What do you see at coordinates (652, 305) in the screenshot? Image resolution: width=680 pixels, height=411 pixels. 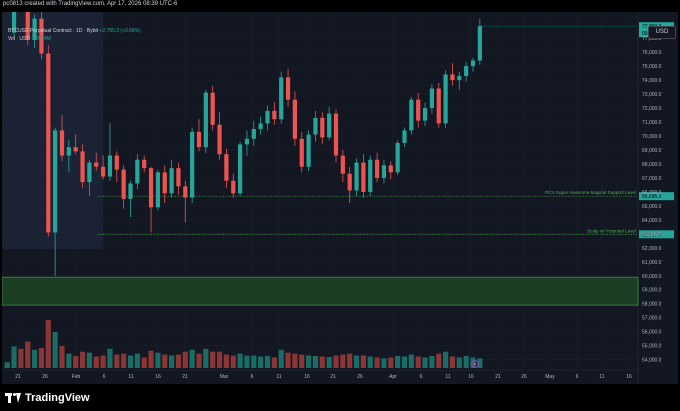 I see `price-tick-label: 58,000.0` at bounding box center [652, 305].